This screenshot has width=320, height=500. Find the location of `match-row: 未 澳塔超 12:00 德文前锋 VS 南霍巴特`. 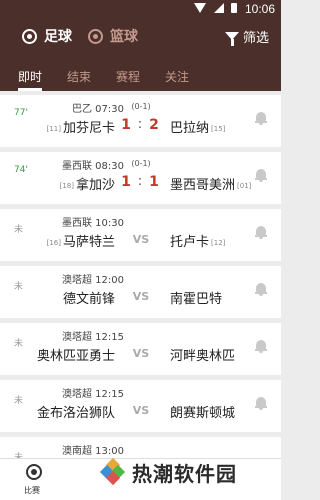

match-row: 未 澳塔超 12:00 德文前锋 VS 南霍巴特 is located at coordinates (140, 292).